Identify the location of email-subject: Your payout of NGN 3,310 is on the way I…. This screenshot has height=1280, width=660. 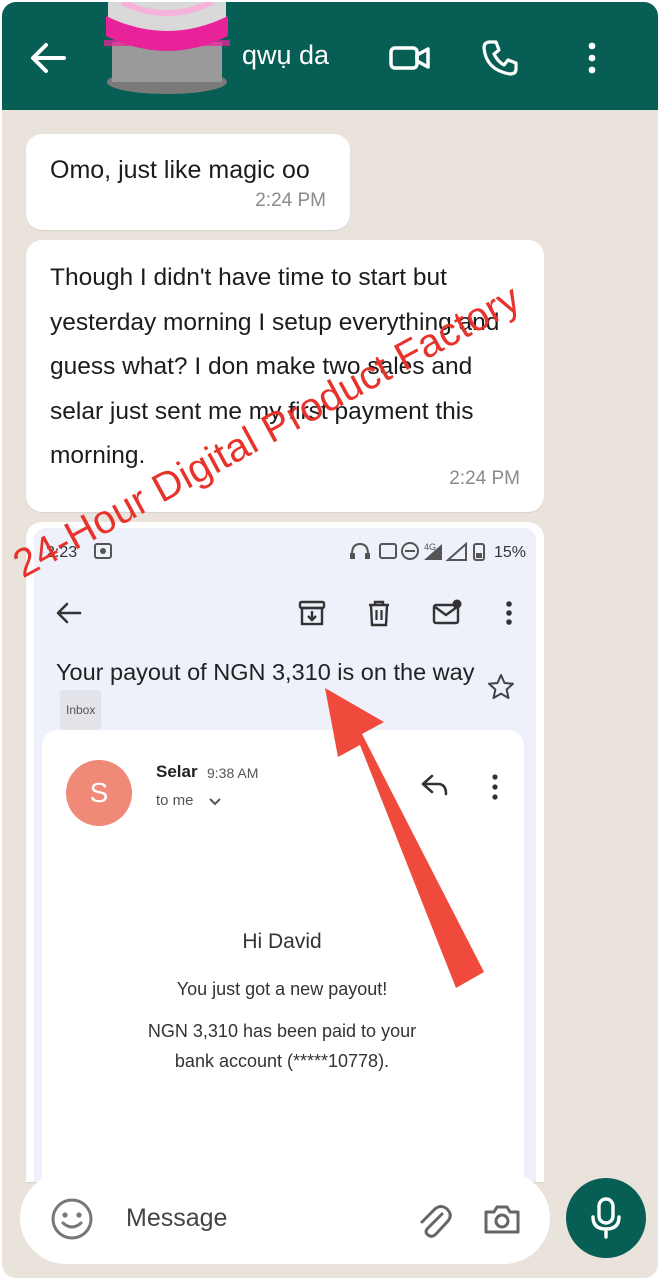
(266, 692).